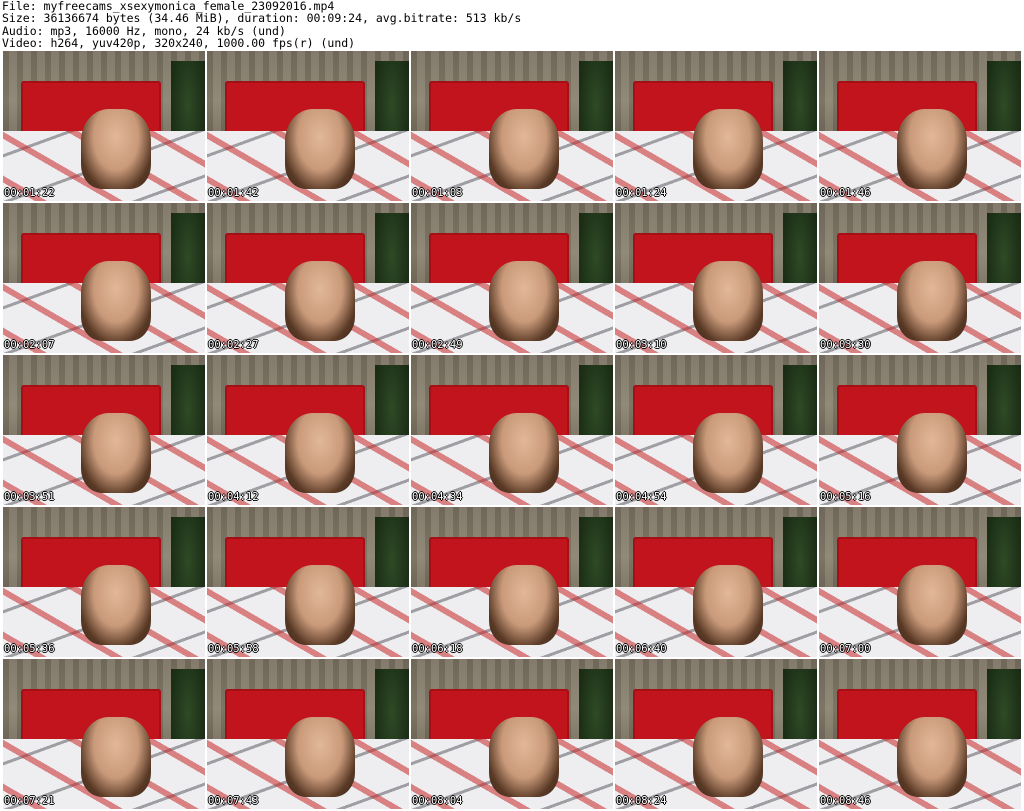 The image size is (1024, 811). I want to click on thumbnail-timestamp: 00:06:40, so click(641, 649).